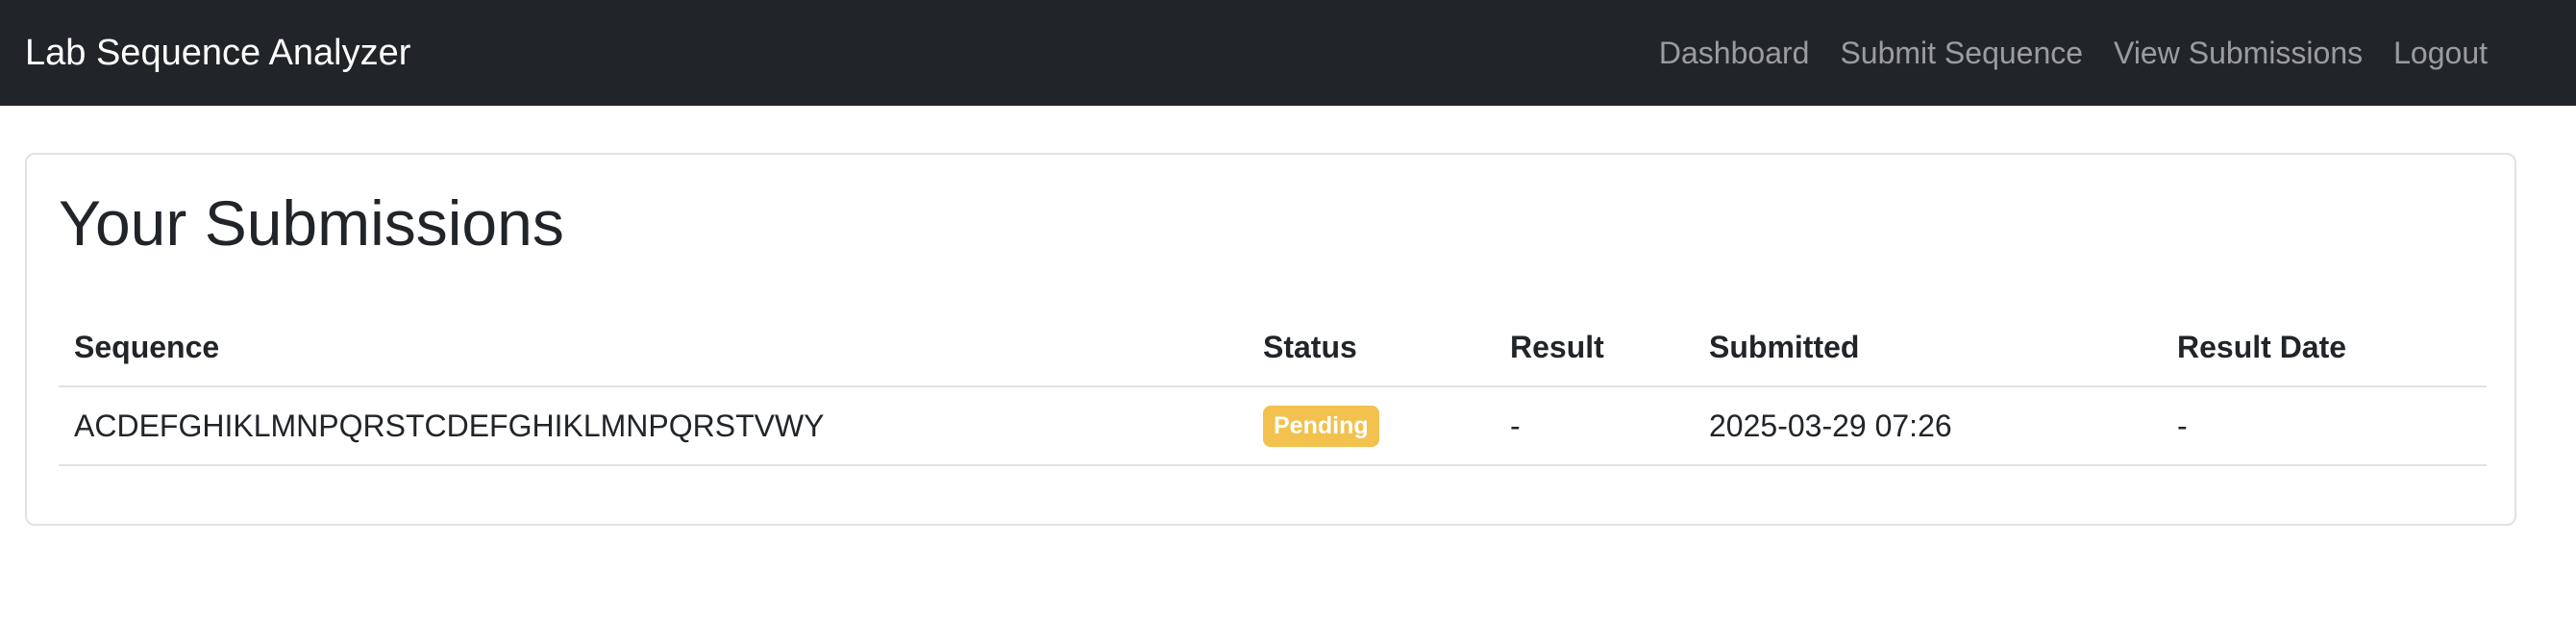 The height and width of the screenshot is (619, 2576). I want to click on brand-link: Lab Sequence Analyzer, so click(217, 53).